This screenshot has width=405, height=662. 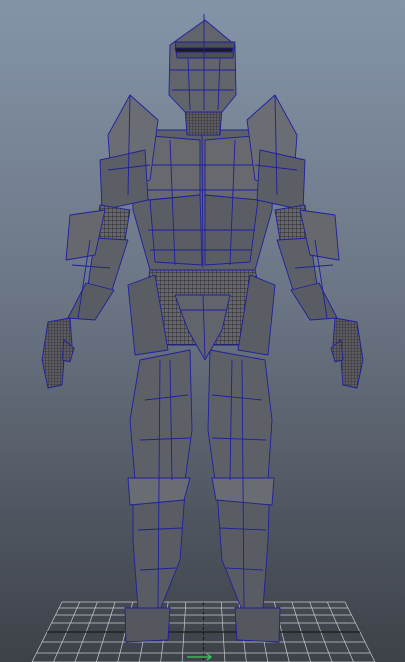 What do you see at coordinates (58, 353) in the screenshot?
I see `left-hand` at bounding box center [58, 353].